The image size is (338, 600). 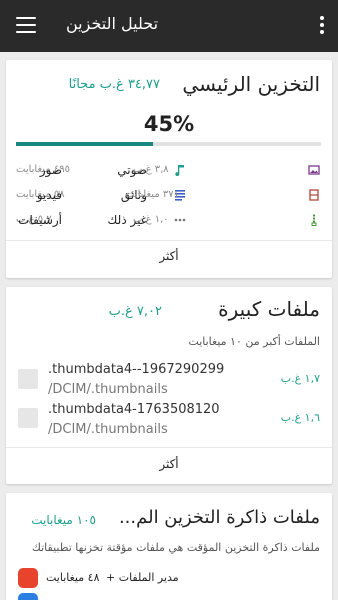 I want to click on main-storage-title: التخزين الرئيسي, so click(x=251, y=84).